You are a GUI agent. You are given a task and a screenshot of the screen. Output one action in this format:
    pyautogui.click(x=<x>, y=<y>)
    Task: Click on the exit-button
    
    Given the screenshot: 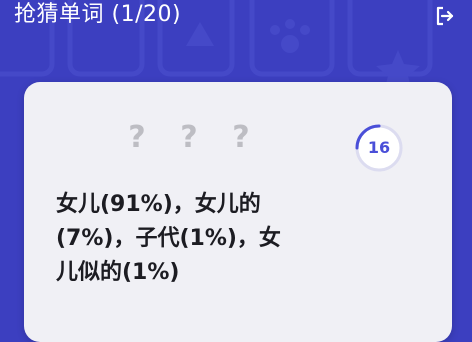 What is the action you would take?
    pyautogui.click(x=445, y=16)
    